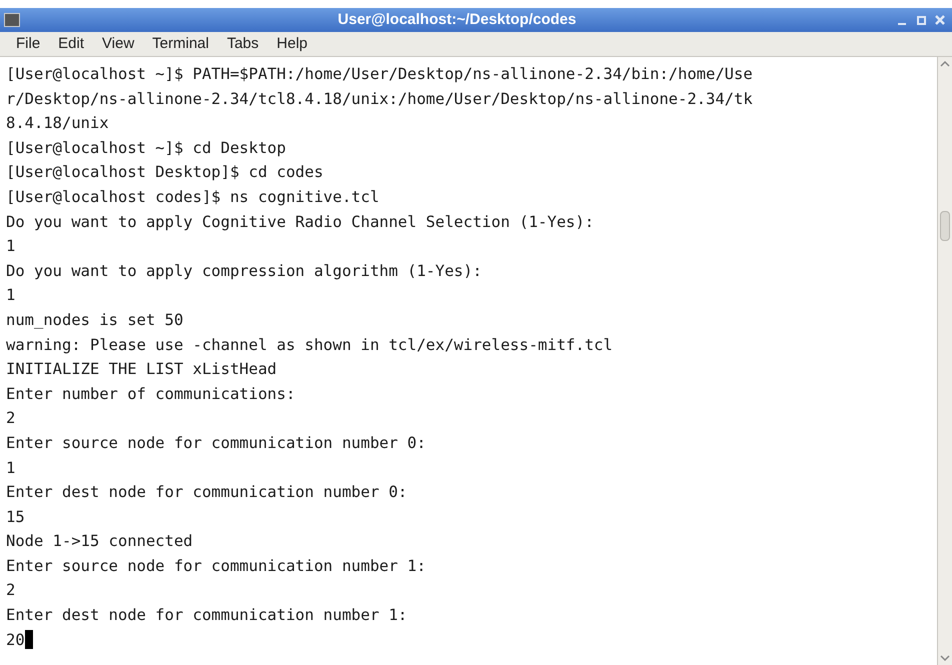  I want to click on terminal-line: 20, so click(15, 640).